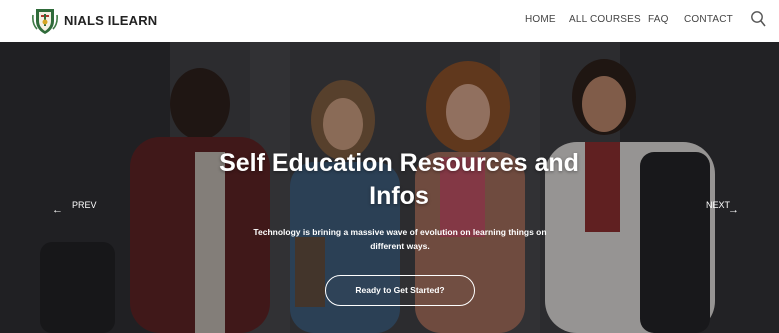  What do you see at coordinates (110, 20) in the screenshot?
I see `brand-name: NIALS ILEARN` at bounding box center [110, 20].